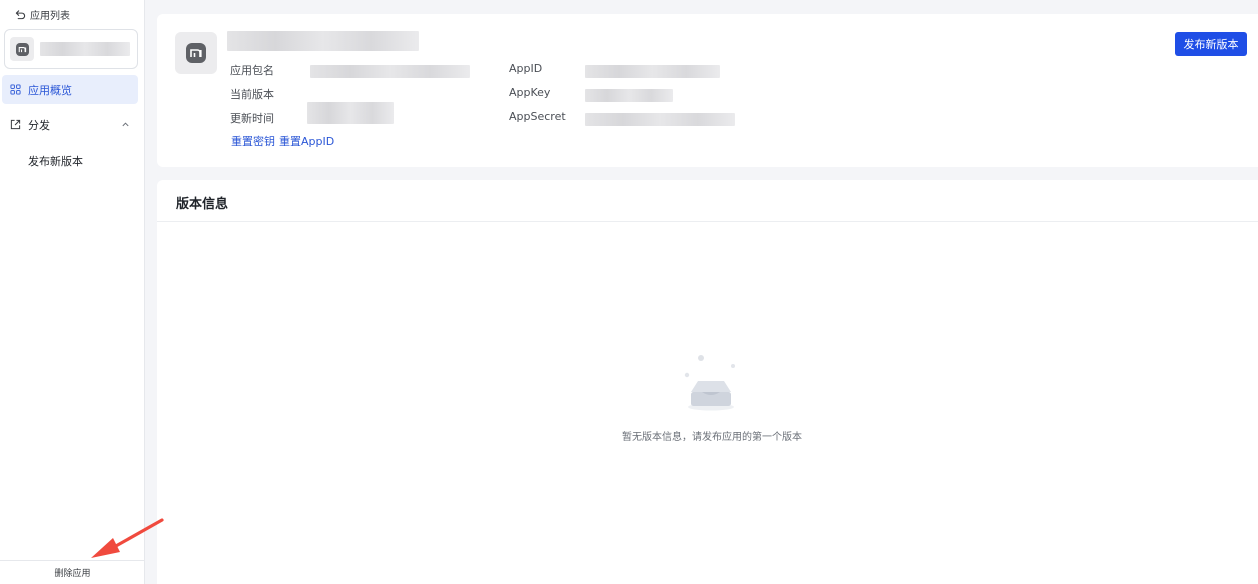 The width and height of the screenshot is (1258, 584). Describe the element at coordinates (652, 71) in the screenshot. I see `appid-value-redacted` at that location.